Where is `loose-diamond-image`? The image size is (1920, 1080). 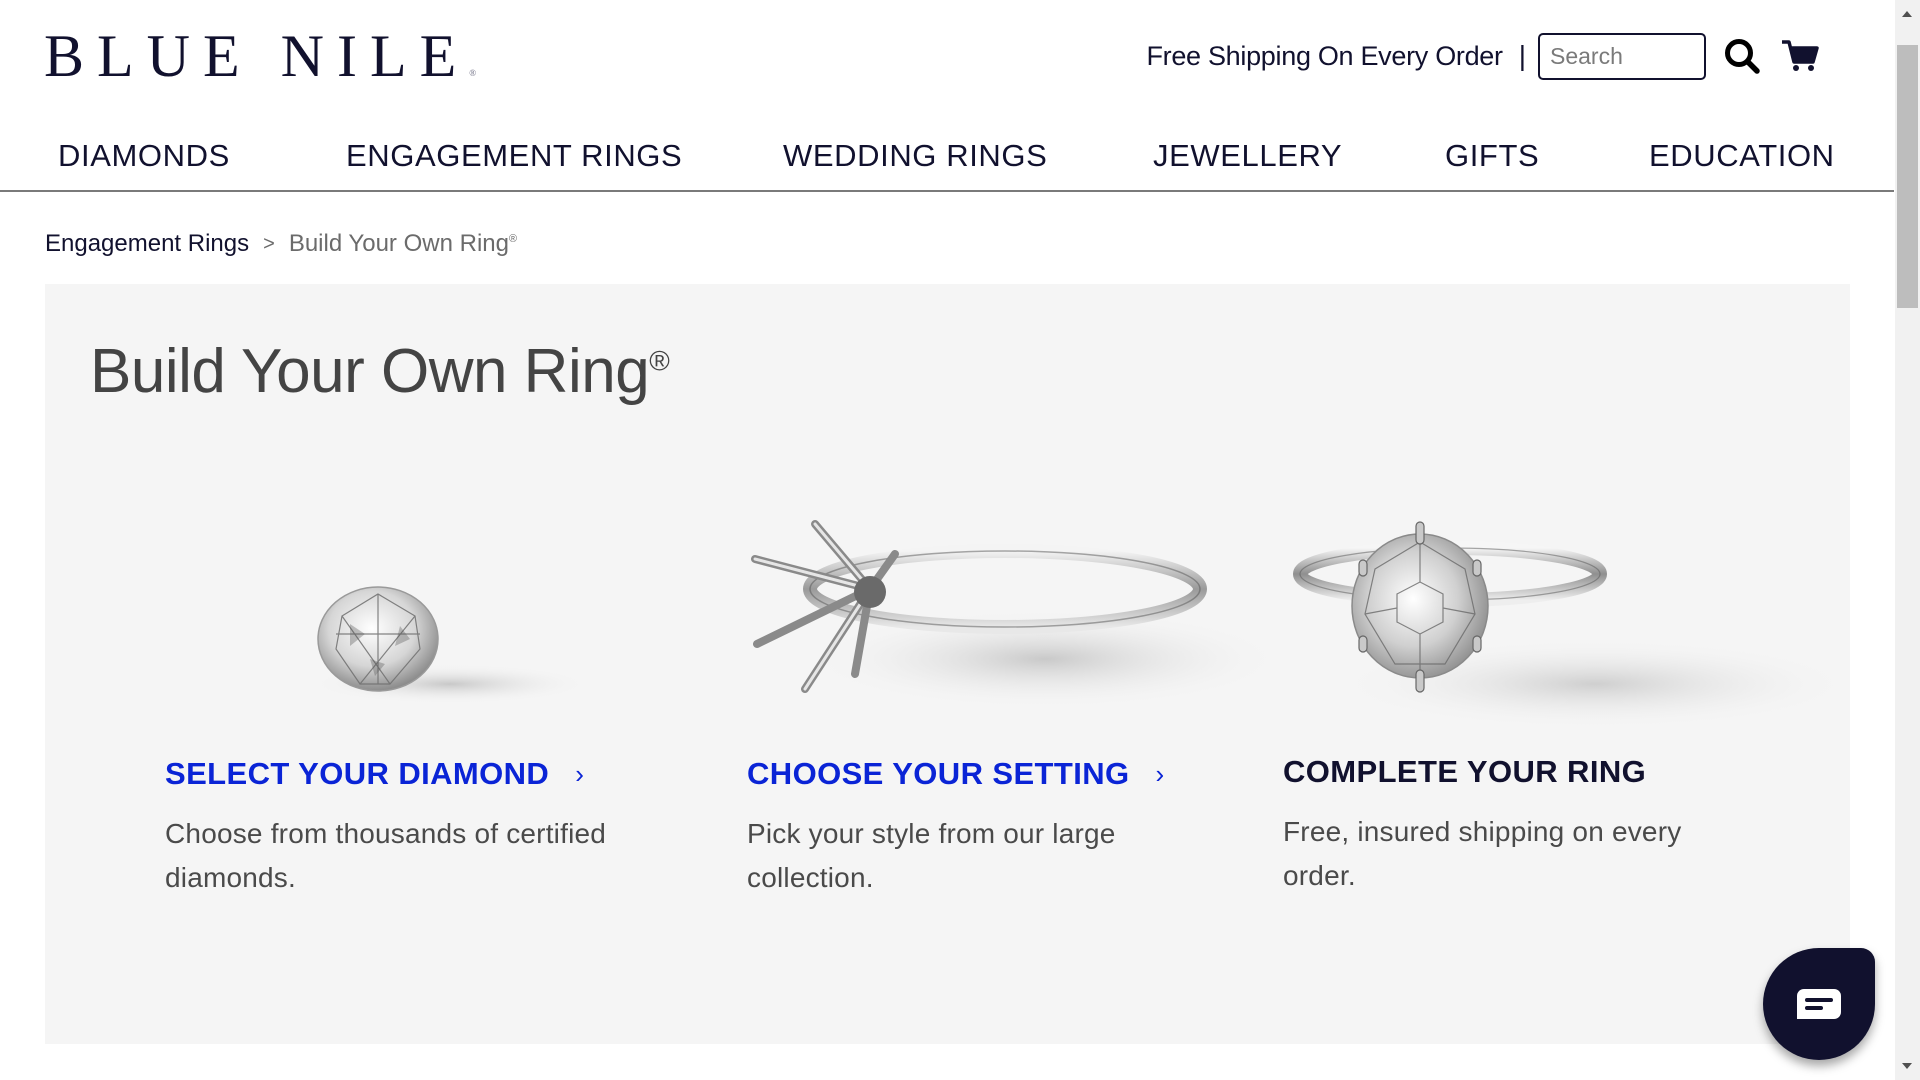 loose-diamond-image is located at coordinates (430, 639).